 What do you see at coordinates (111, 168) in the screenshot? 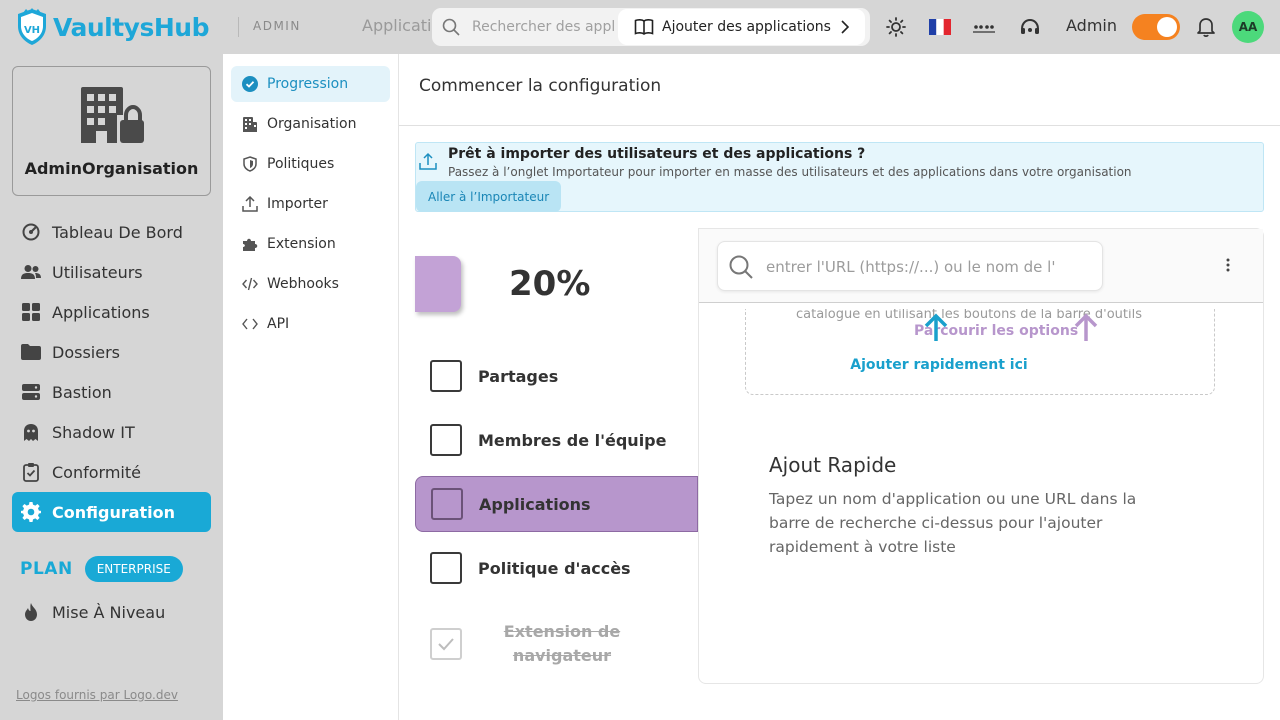
I see `organisation-name: AdminOrganisation` at bounding box center [111, 168].